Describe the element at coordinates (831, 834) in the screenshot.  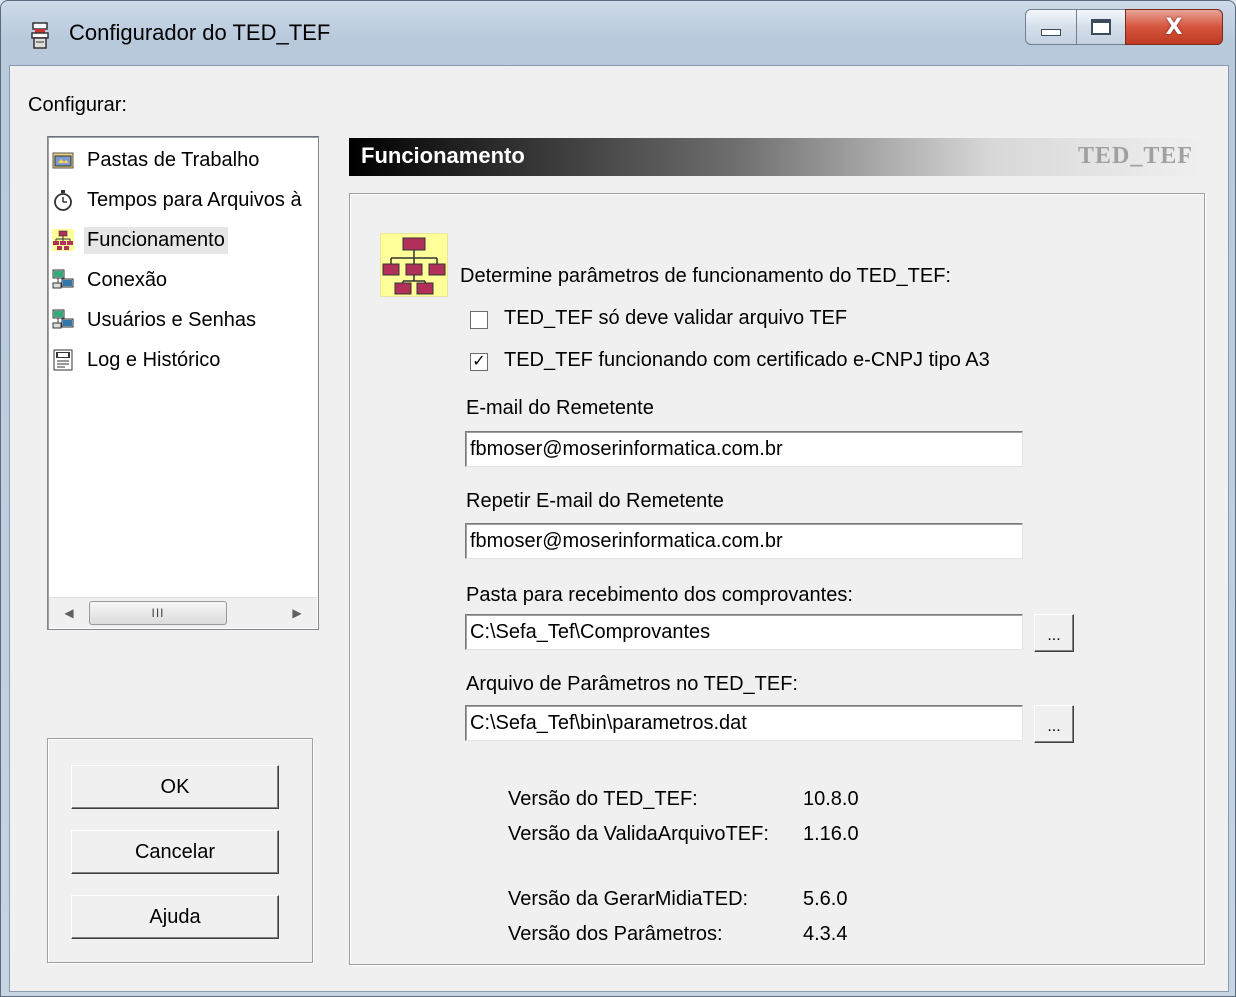
I see `version-value: 1.16.0` at that location.